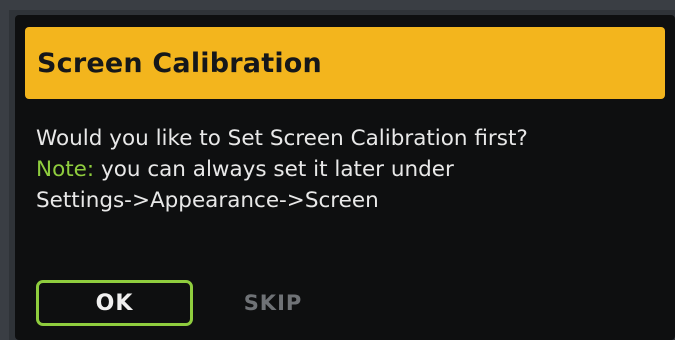 This screenshot has height=340, width=675. I want to click on note-label: Note:, so click(65, 169).